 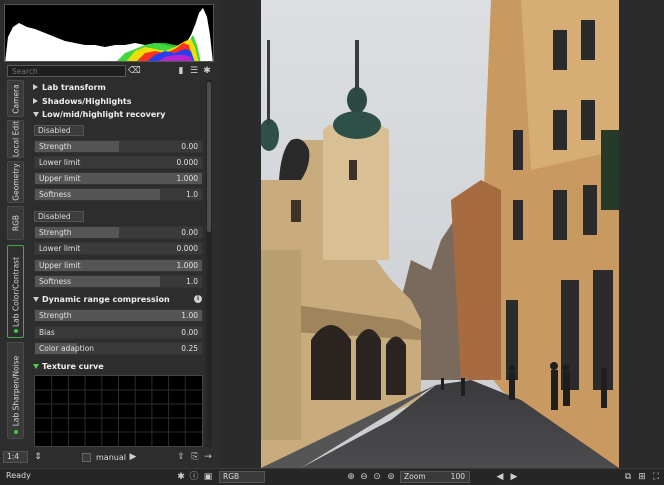 What do you see at coordinates (231, 476) in the screenshot?
I see `channel-value: RGB` at bounding box center [231, 476].